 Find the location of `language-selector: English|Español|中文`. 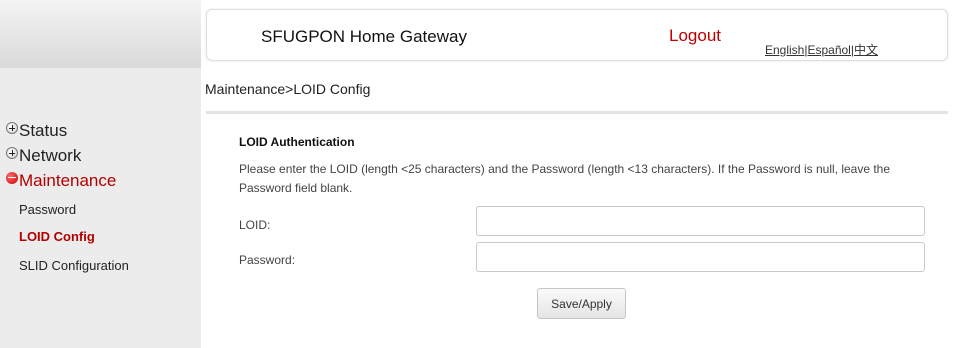

language-selector: English|Español|中文 is located at coordinates (821, 49).